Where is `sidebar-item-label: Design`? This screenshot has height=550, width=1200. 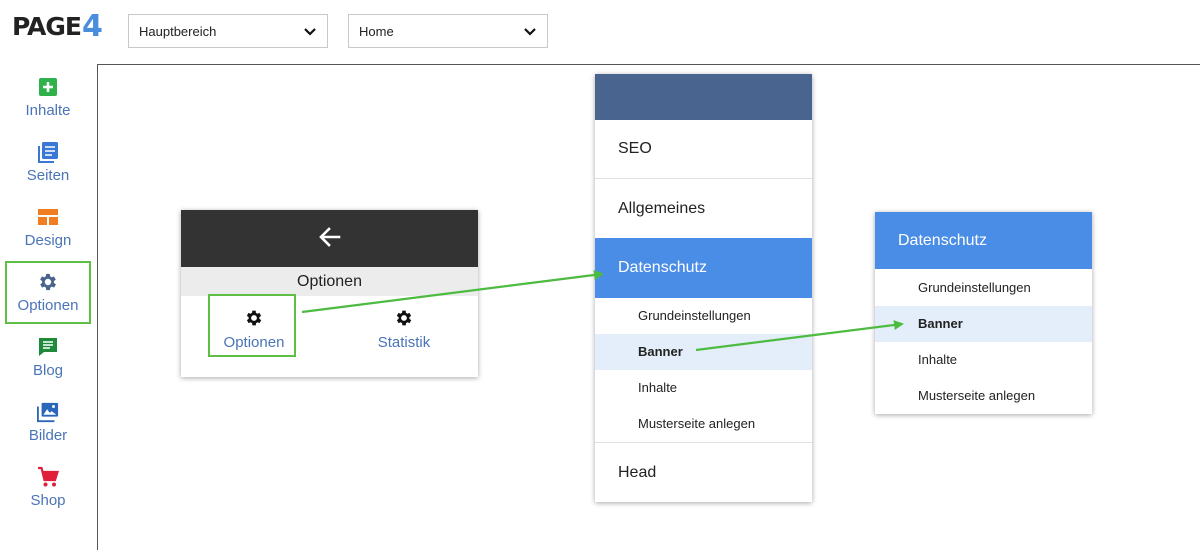 sidebar-item-label: Design is located at coordinates (48, 240).